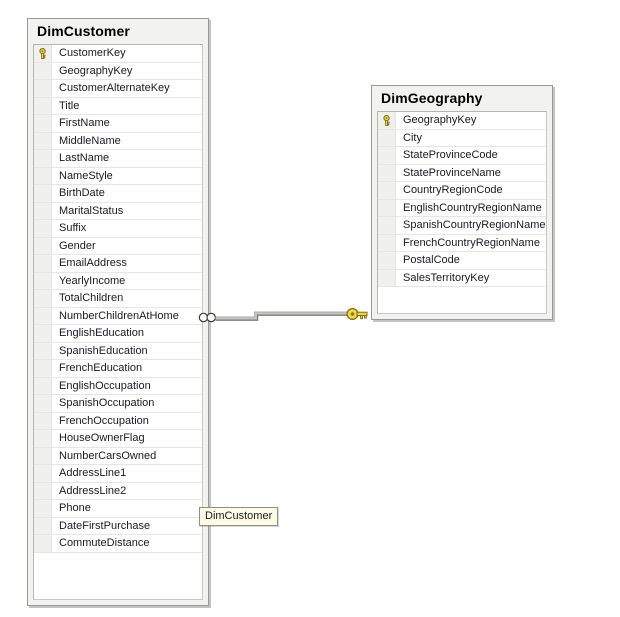  What do you see at coordinates (462, 138) in the screenshot?
I see `column-row: City` at bounding box center [462, 138].